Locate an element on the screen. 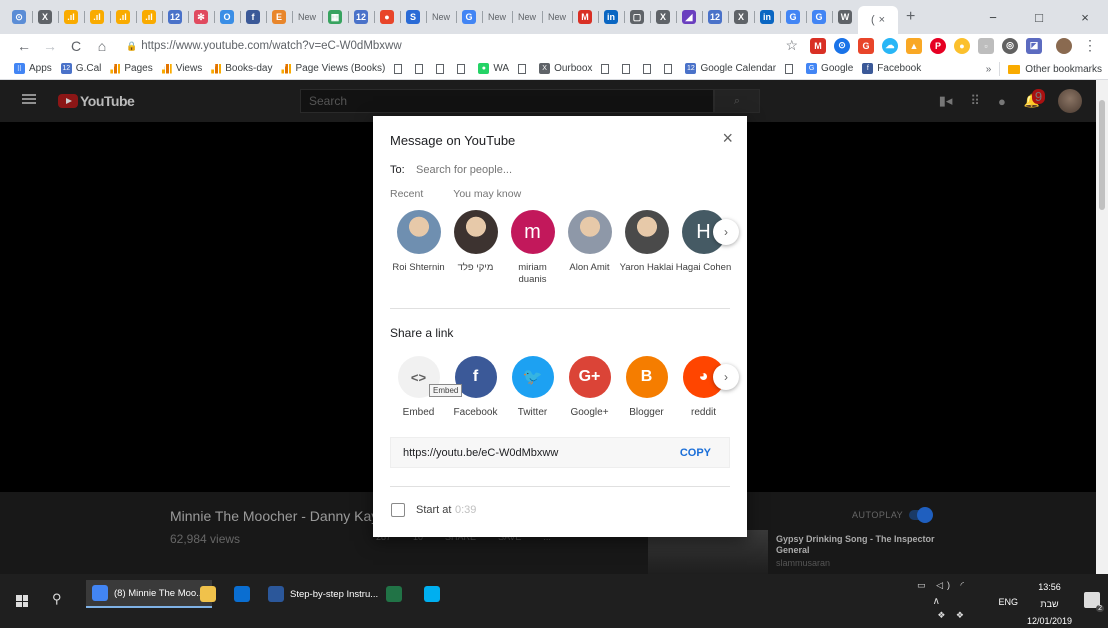  contact-item: Yaron Haklai is located at coordinates (646, 248).